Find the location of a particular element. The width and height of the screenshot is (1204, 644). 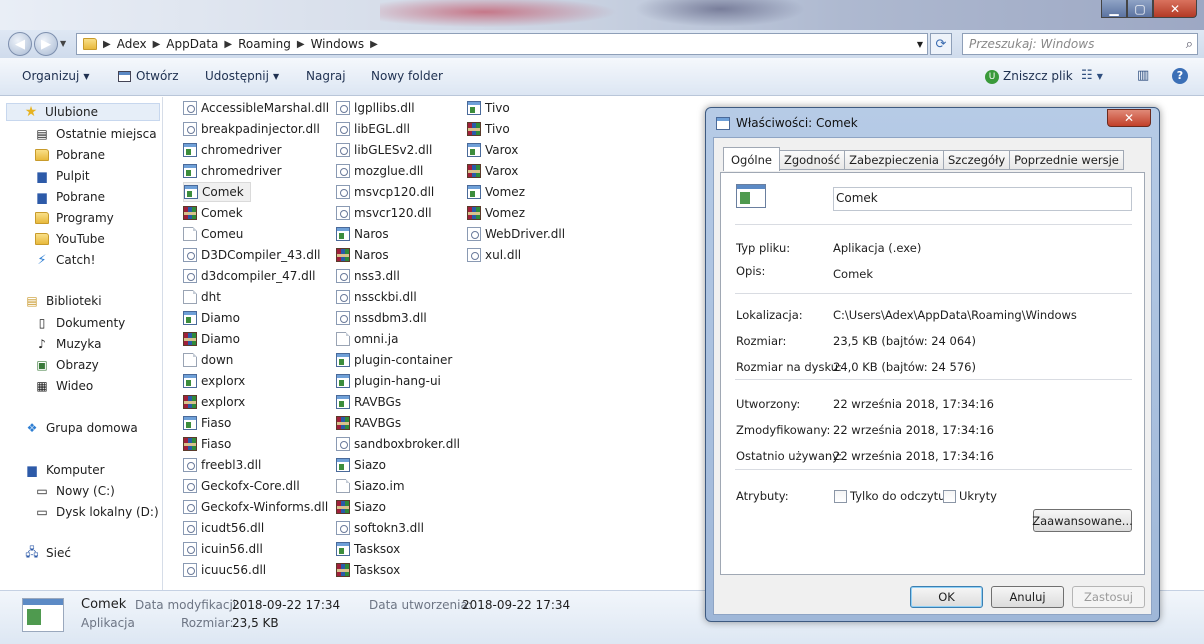

file-item: icudt56.dll is located at coordinates (223, 528).